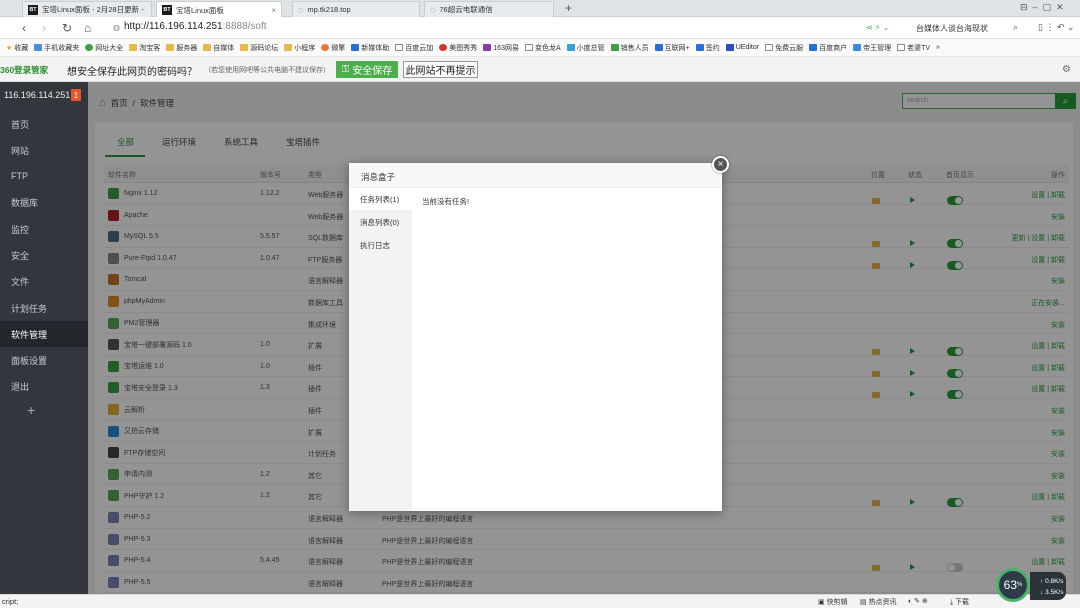 The image size is (1080, 608). What do you see at coordinates (833, 602) in the screenshot?
I see `status-item-clip: ▣ 快剪辑` at bounding box center [833, 602].